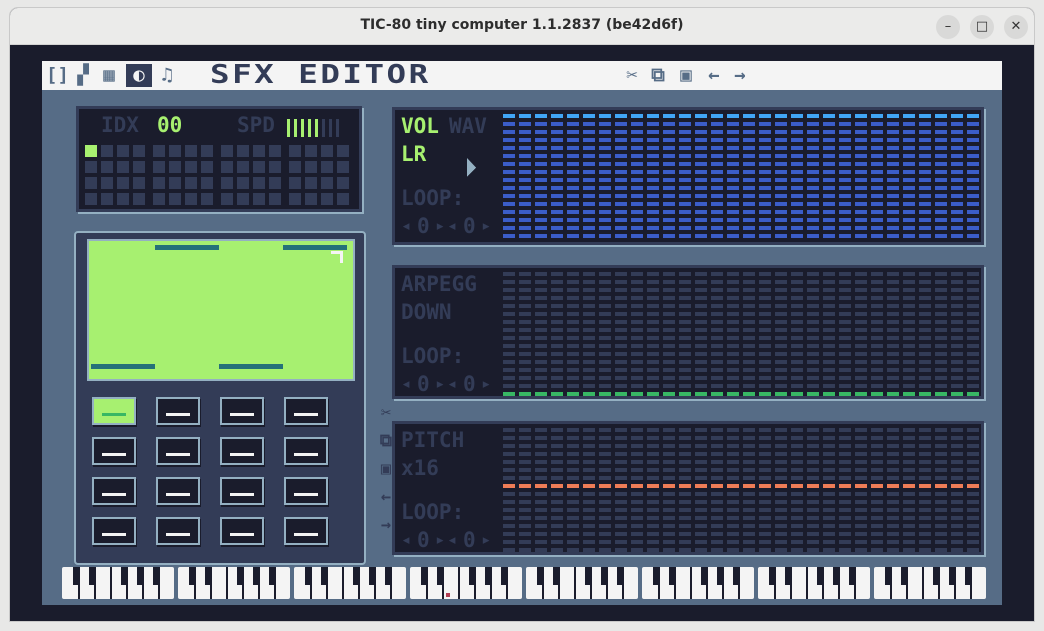 The image size is (1044, 631). I want to click on cut-icon: ✂, so click(386, 413).